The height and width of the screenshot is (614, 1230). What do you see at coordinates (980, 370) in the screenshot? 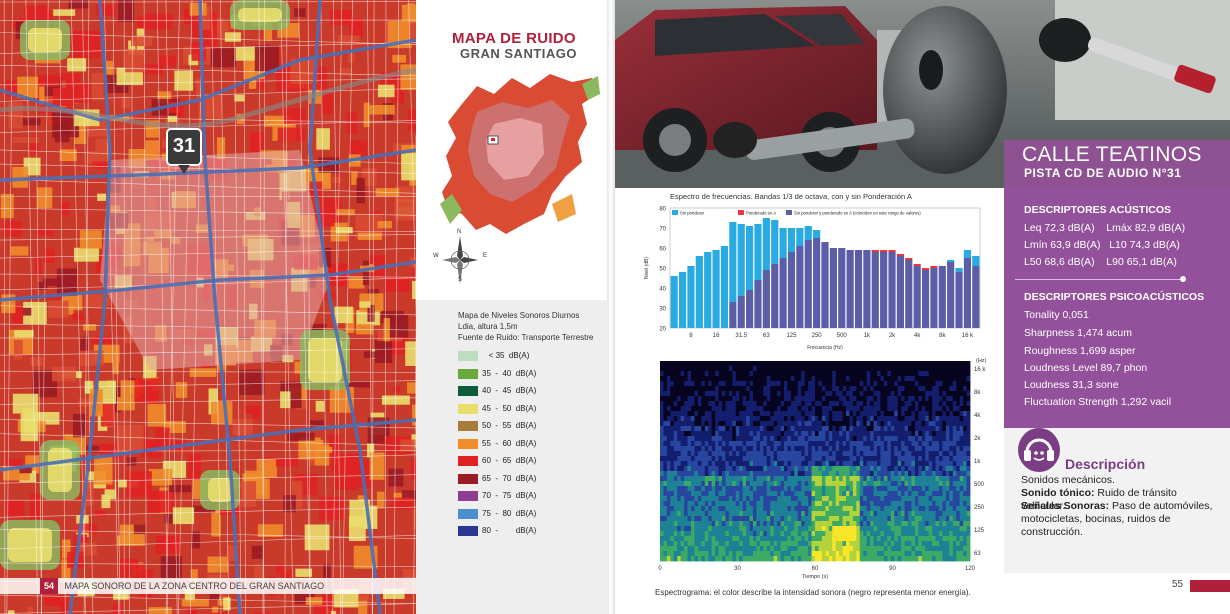
I see `y-tick-label: 16 k` at bounding box center [980, 370].